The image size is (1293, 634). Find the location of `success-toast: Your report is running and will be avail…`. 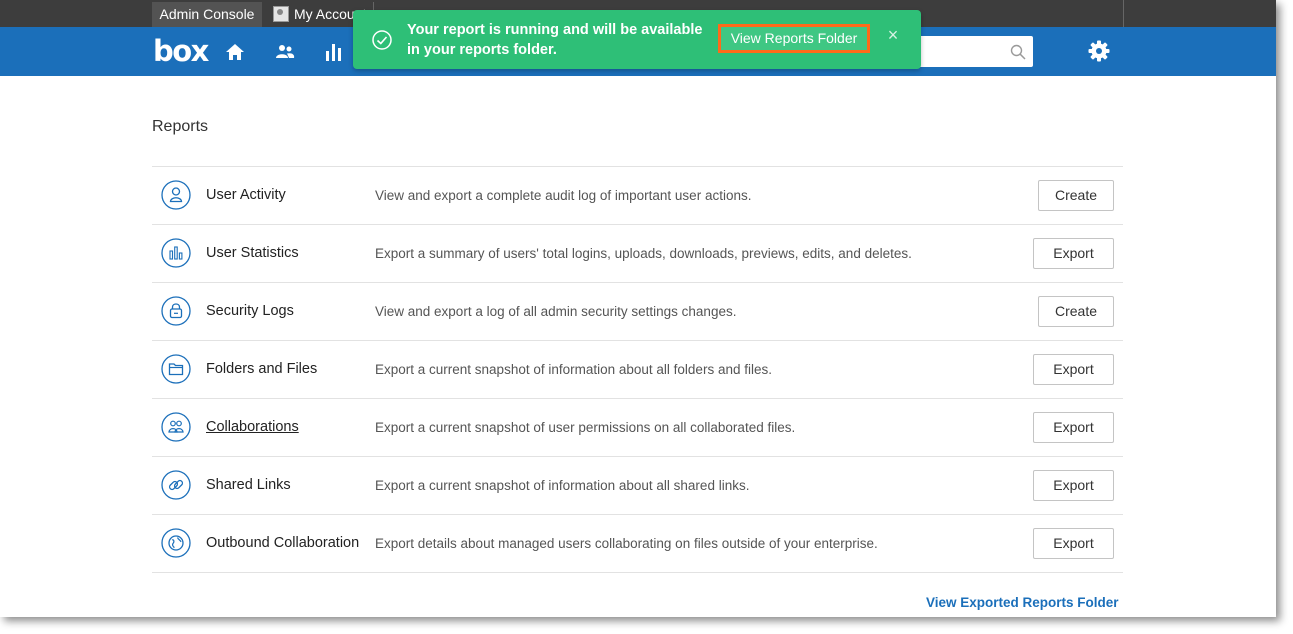

success-toast: Your report is running and will be avail… is located at coordinates (637, 39).